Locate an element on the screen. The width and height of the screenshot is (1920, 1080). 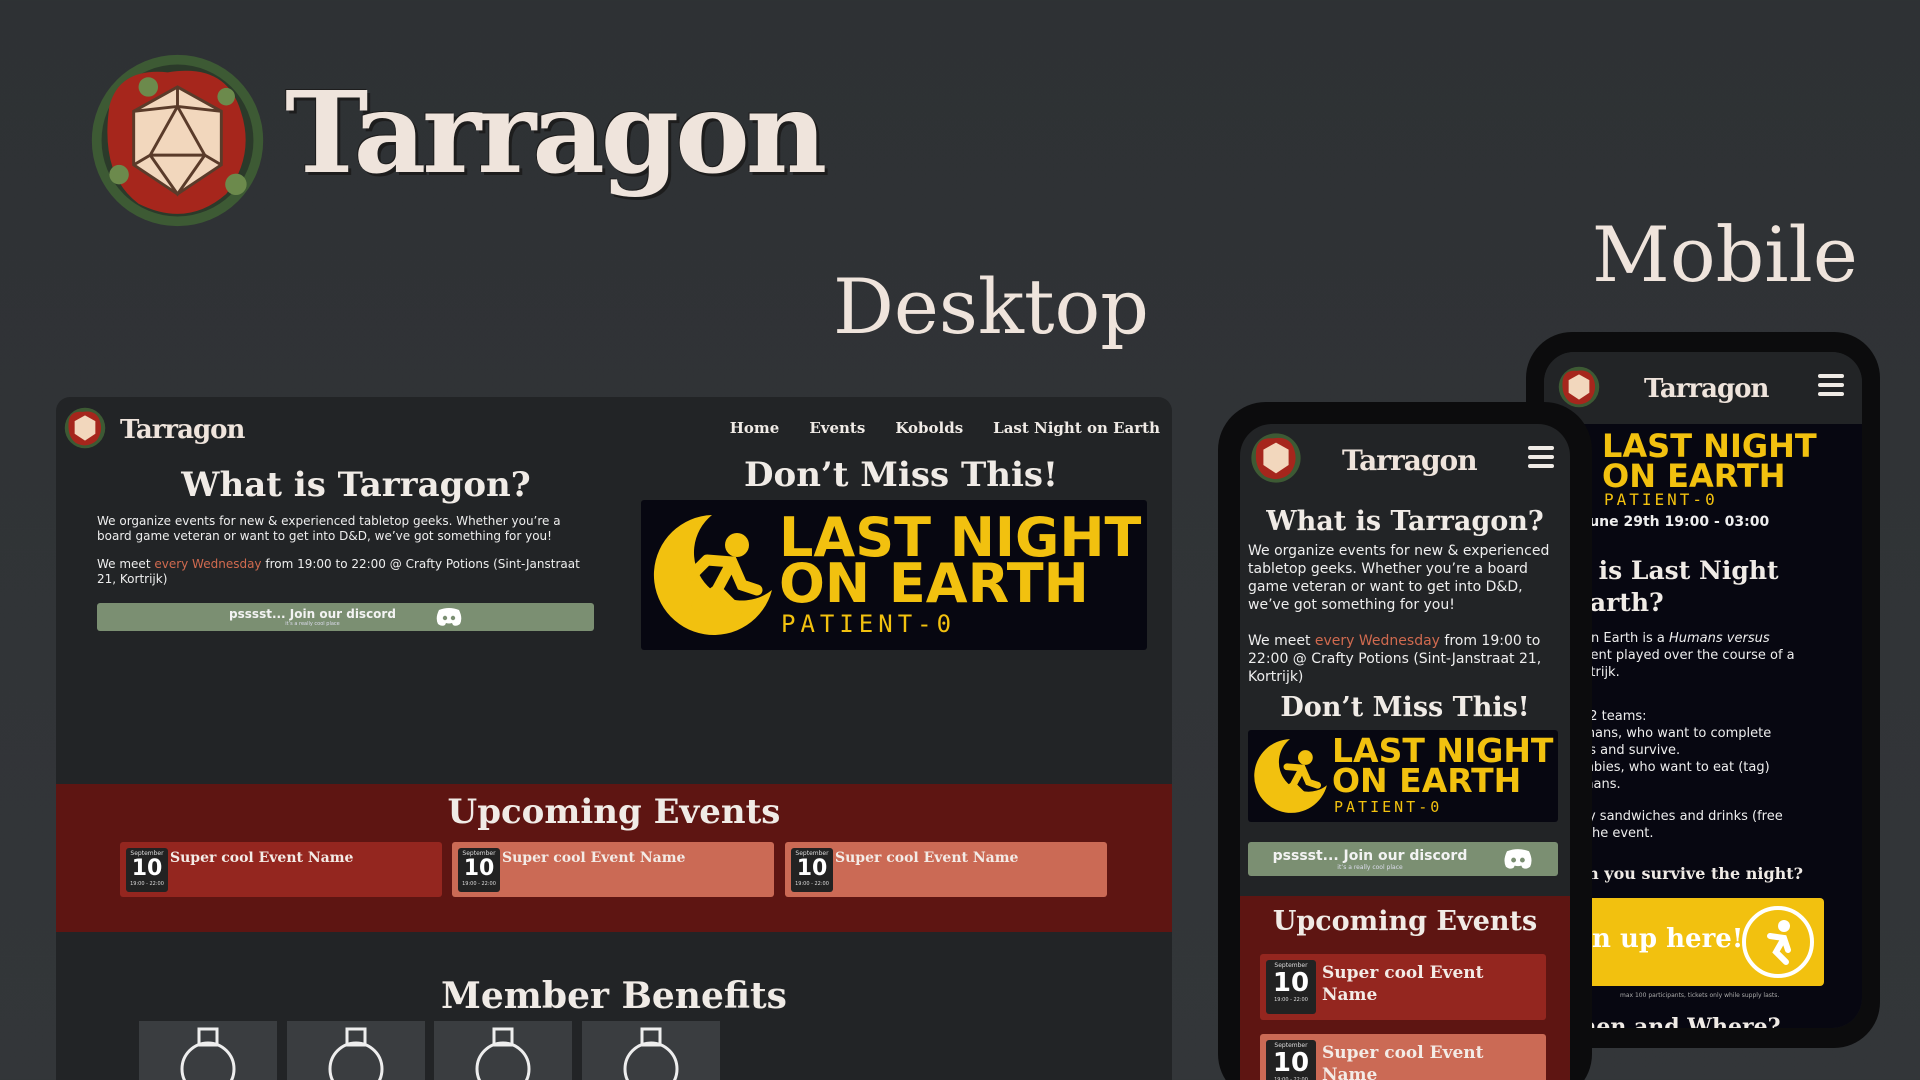
tarragon-dragon-logo is located at coordinates (177, 140).